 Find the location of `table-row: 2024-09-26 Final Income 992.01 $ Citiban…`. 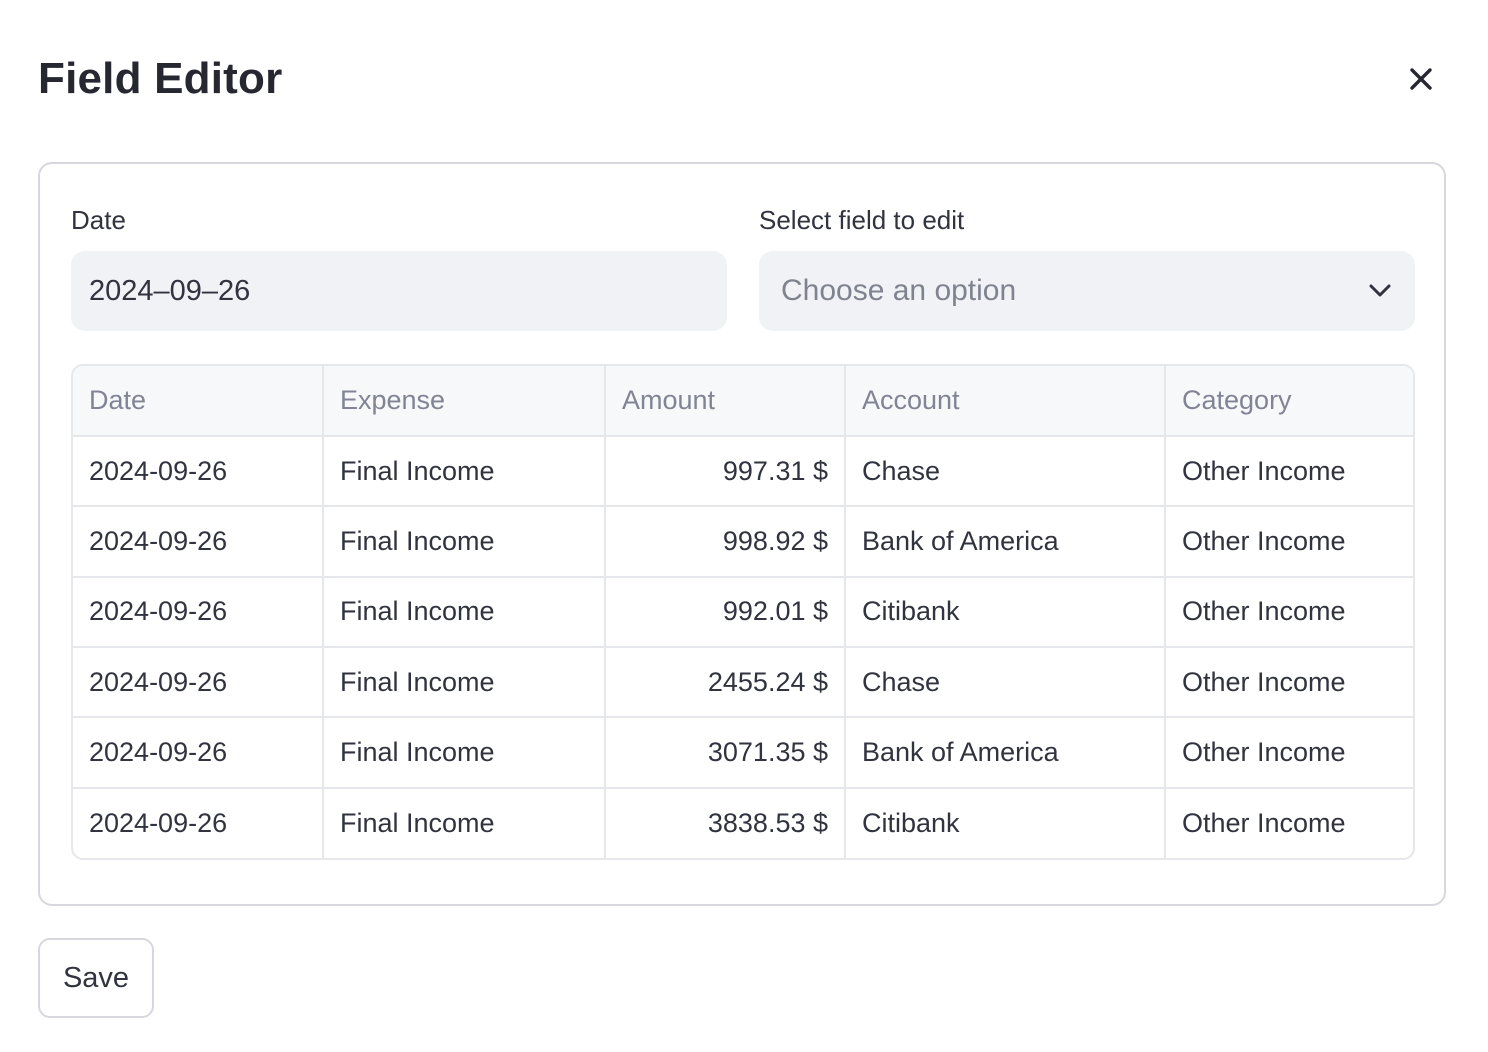

table-row: 2024-09-26 Final Income 992.01 $ Citiban… is located at coordinates (743, 611).